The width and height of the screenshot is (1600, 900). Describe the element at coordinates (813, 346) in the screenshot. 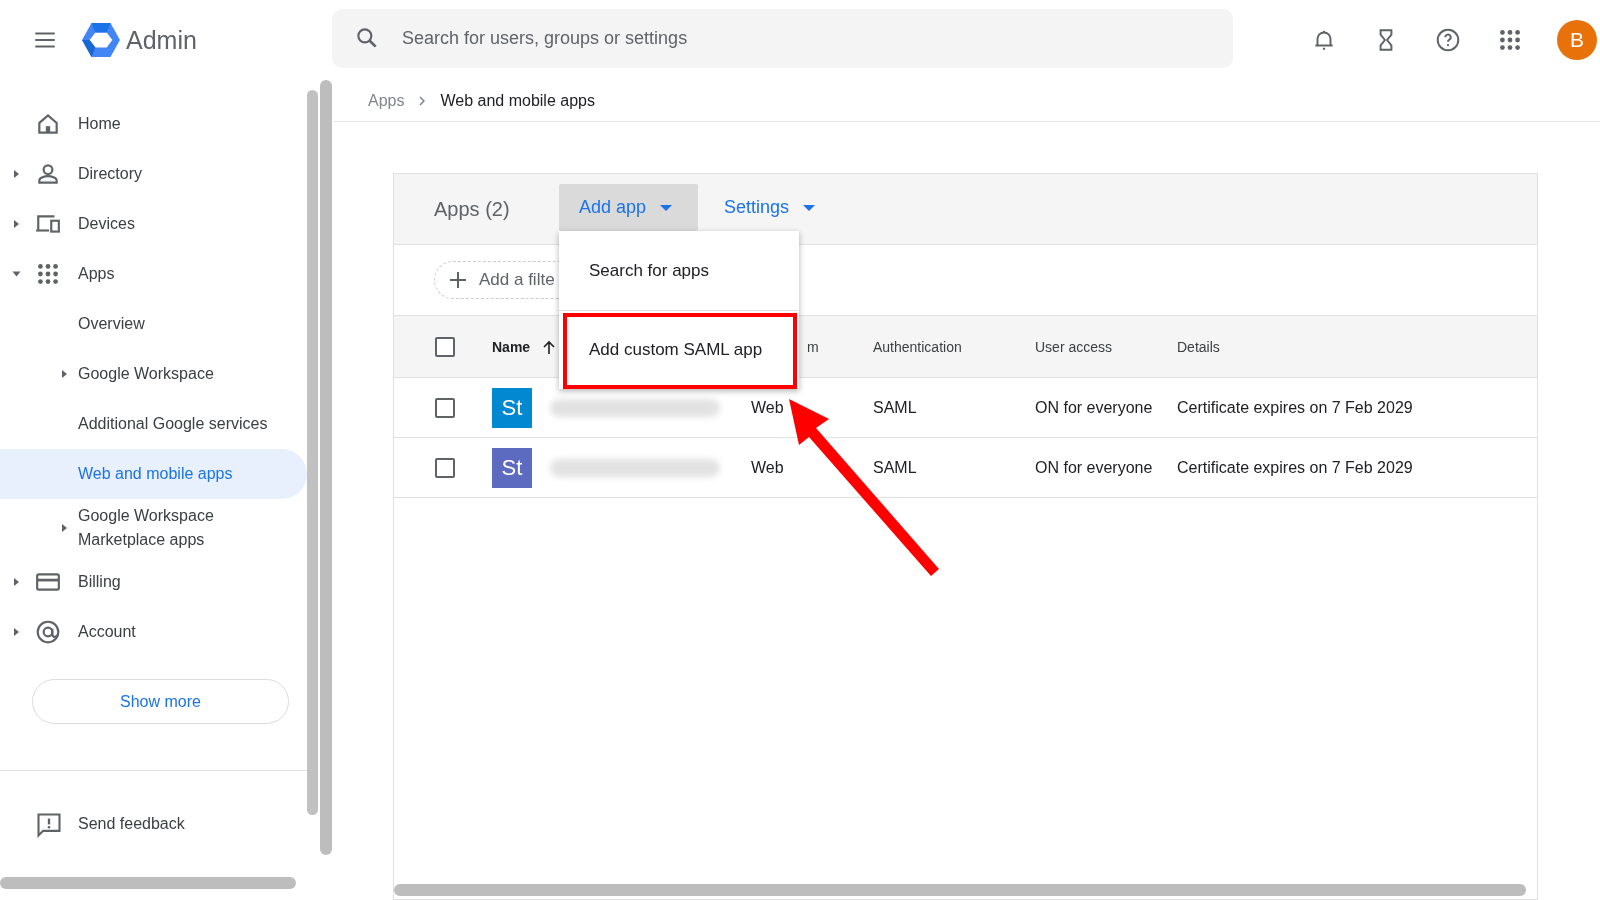

I see `column-header: m` at that location.